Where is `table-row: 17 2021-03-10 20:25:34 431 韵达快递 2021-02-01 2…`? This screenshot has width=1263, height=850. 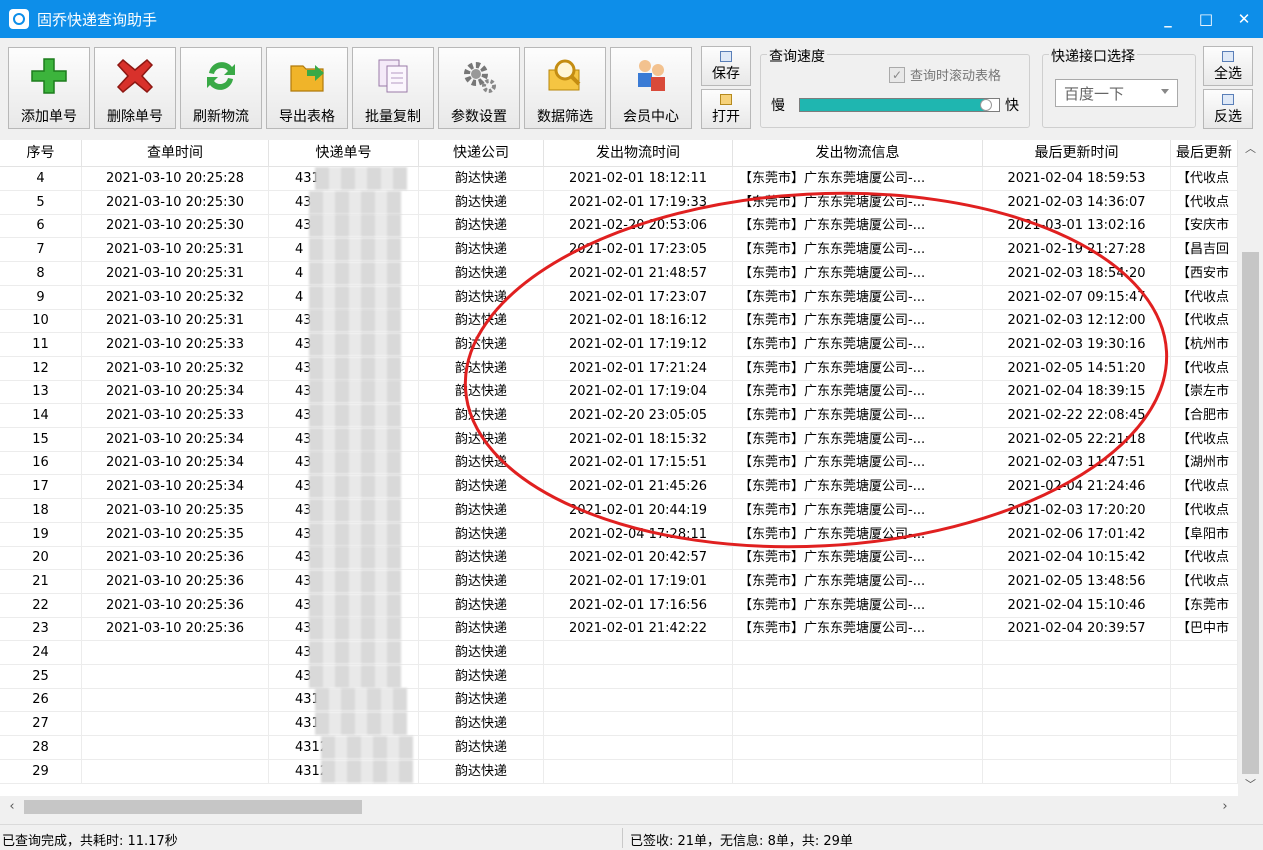 table-row: 17 2021-03-10 20:25:34 431 韵达快递 2021-02-01 2… is located at coordinates (619, 487).